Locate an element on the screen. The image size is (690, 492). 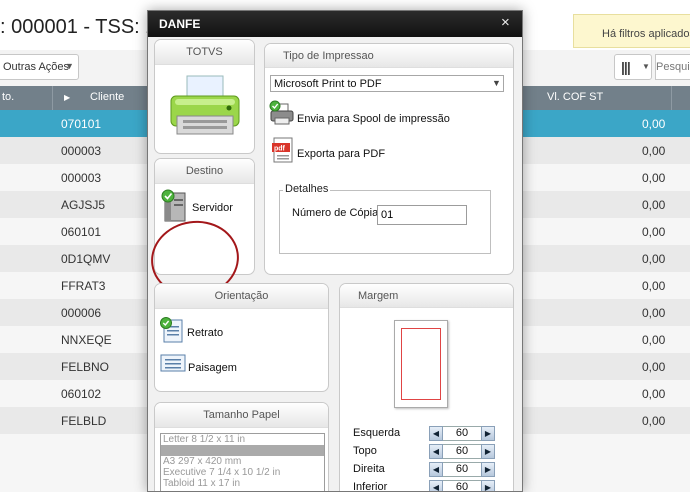
margin-label: Topo is located at coordinates (365, 451).